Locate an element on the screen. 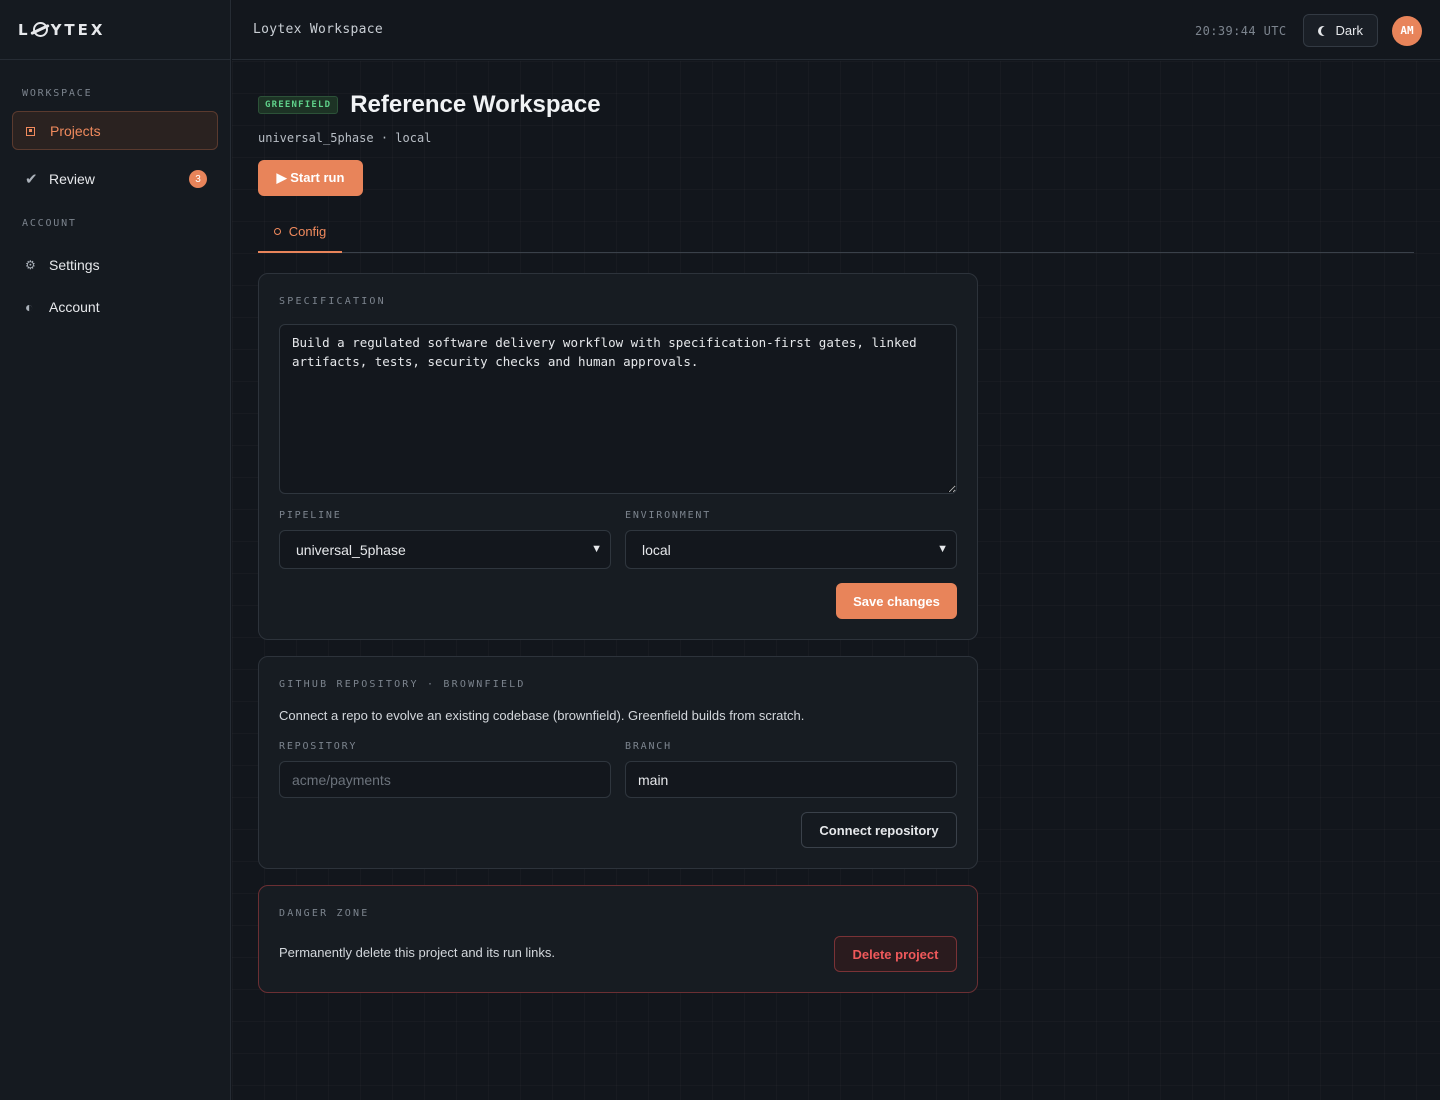  card-label: SPECIFICATION is located at coordinates (332, 301).